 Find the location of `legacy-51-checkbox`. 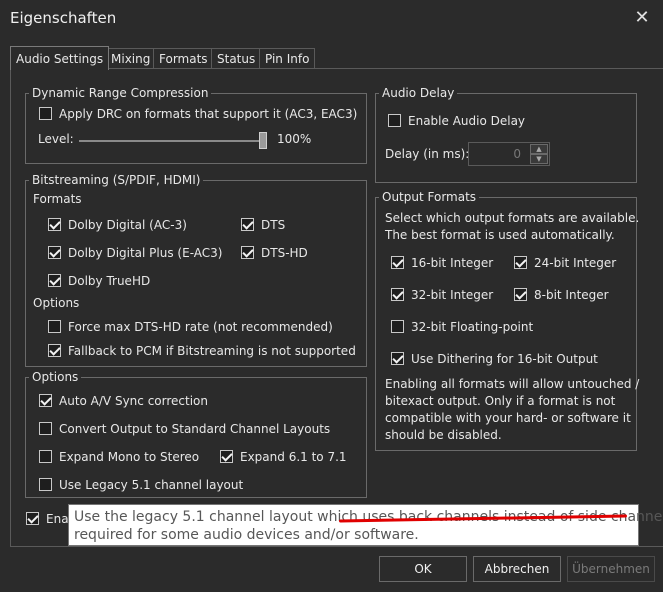

legacy-51-checkbox is located at coordinates (45, 484).